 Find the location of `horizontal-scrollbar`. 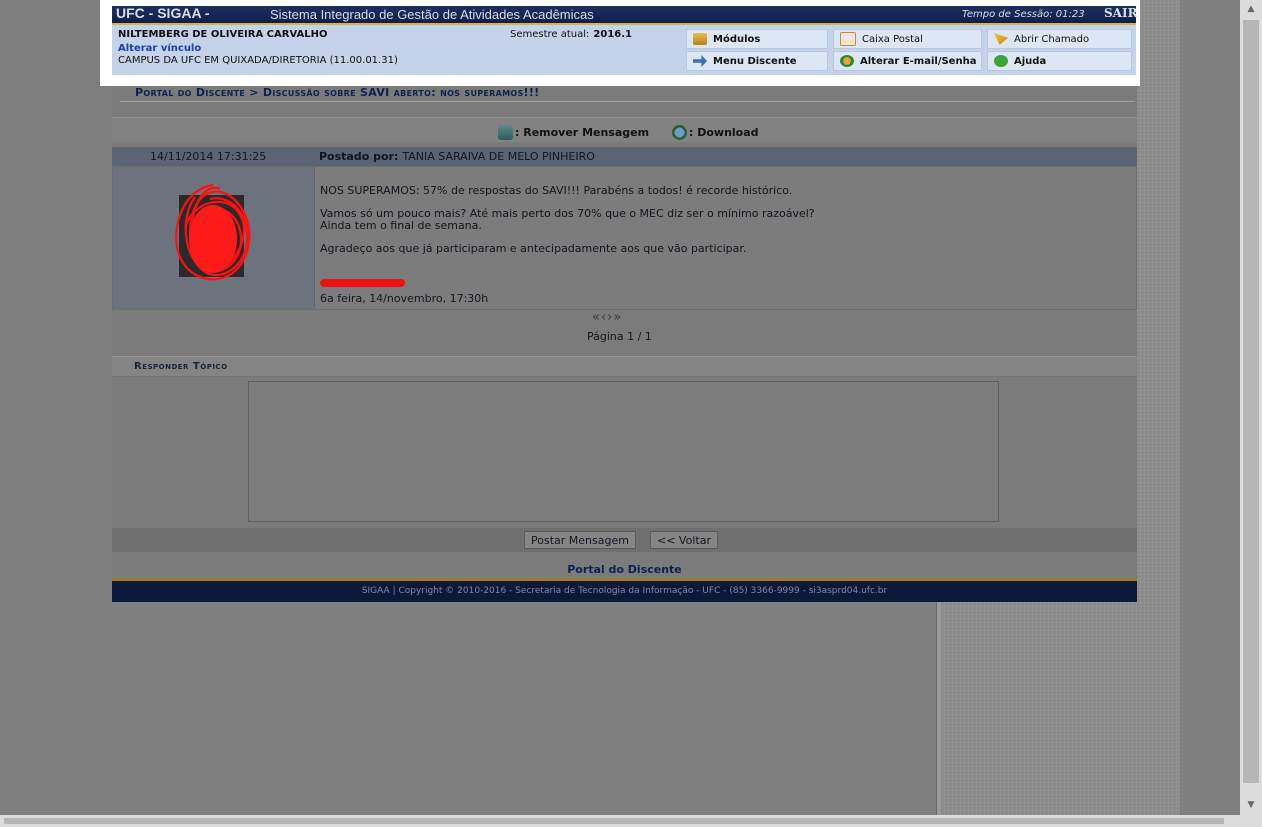

horizontal-scrollbar is located at coordinates (631, 821).